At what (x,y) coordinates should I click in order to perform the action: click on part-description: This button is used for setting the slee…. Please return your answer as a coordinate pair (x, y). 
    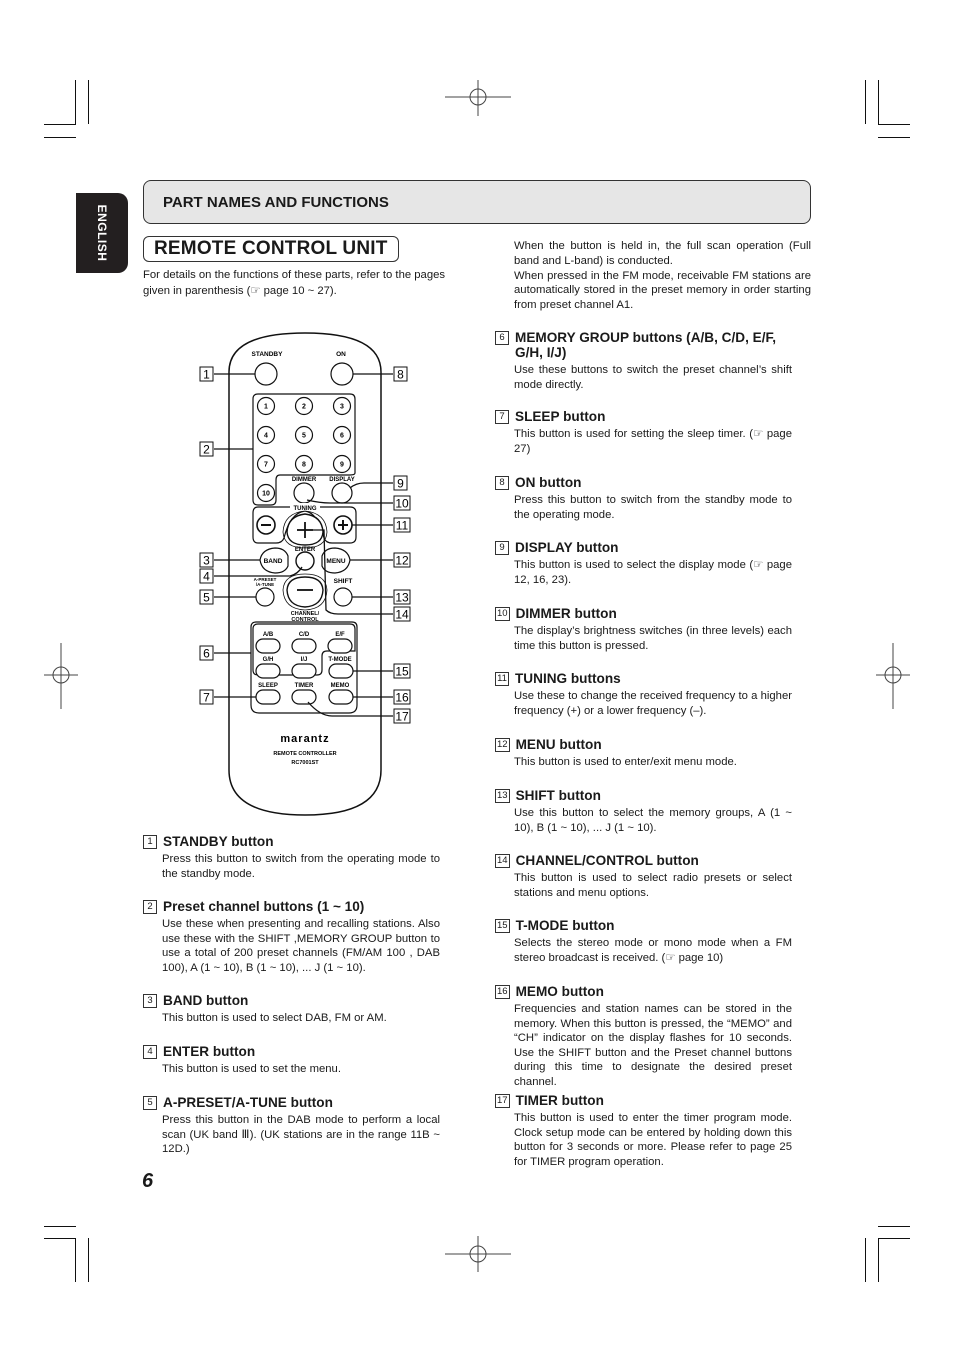
    Looking at the image, I should click on (653, 441).